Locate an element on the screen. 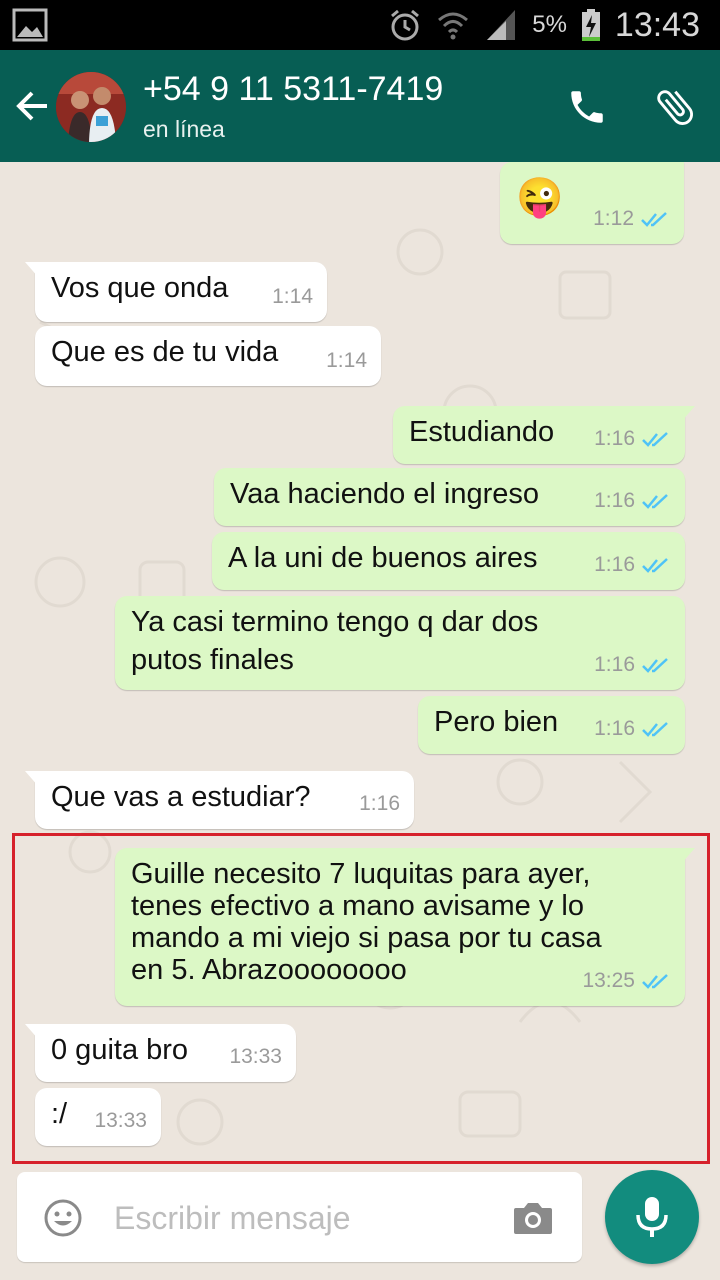 This screenshot has width=720, height=1280. contact-avatar is located at coordinates (91, 107).